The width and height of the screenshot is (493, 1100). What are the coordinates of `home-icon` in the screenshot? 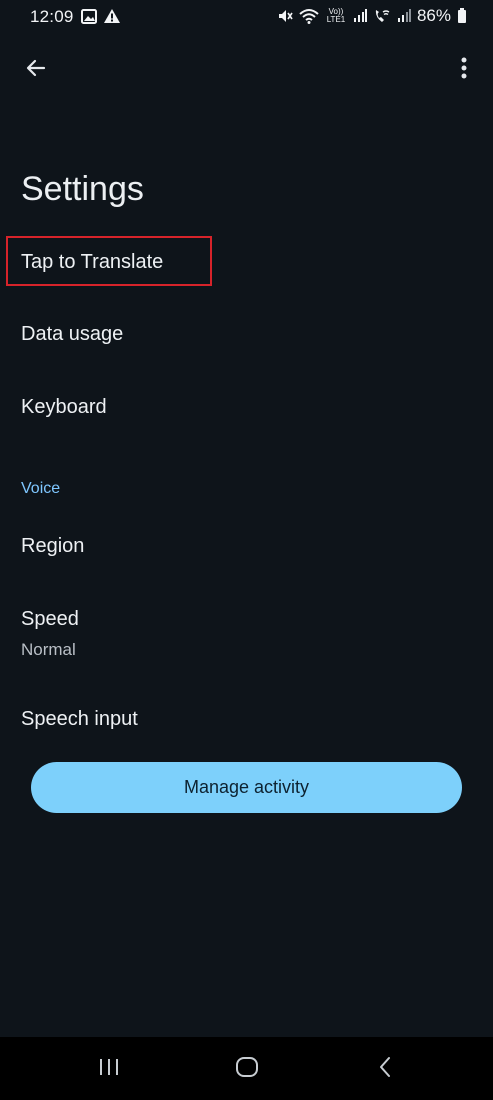 It's located at (247, 1069).